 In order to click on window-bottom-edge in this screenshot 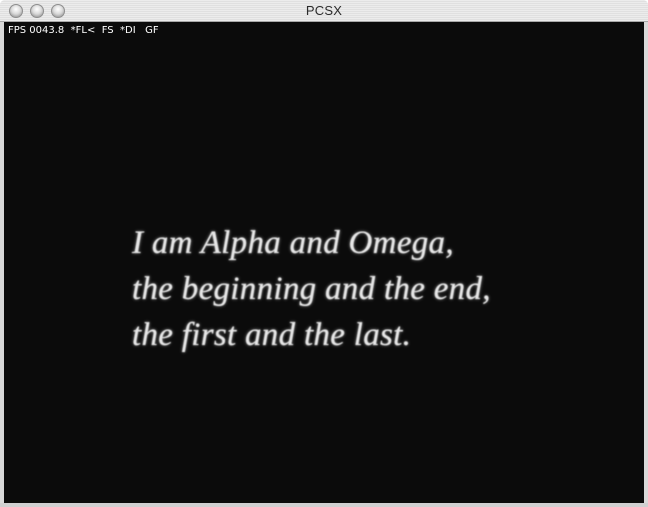, I will do `click(324, 505)`.